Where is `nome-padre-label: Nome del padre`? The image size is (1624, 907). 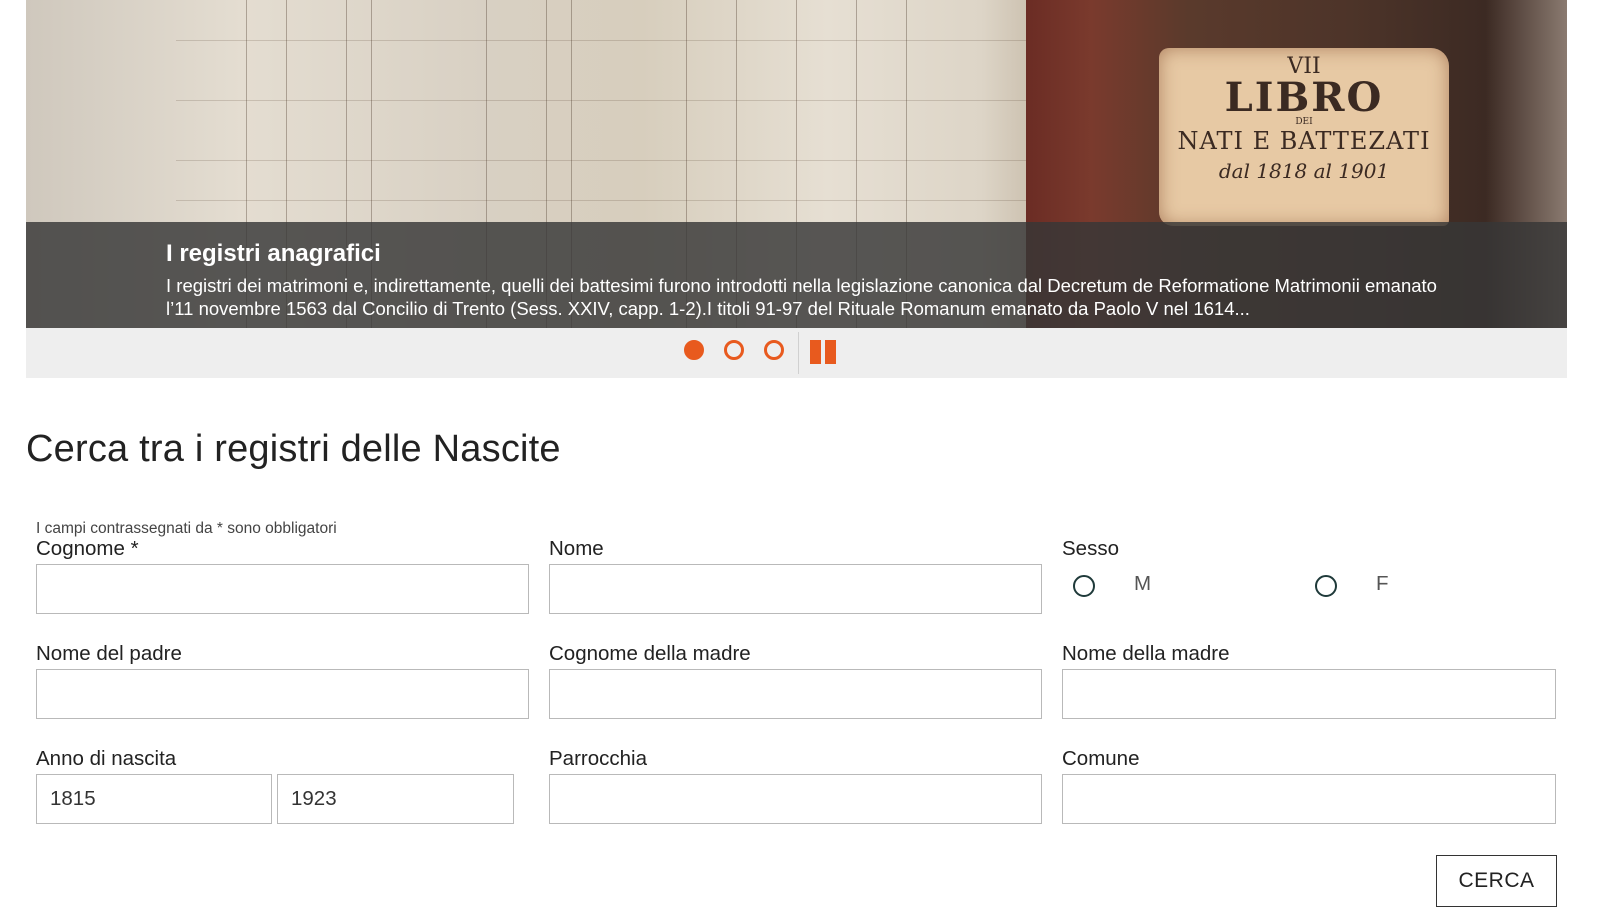 nome-padre-label: Nome del padre is located at coordinates (109, 653).